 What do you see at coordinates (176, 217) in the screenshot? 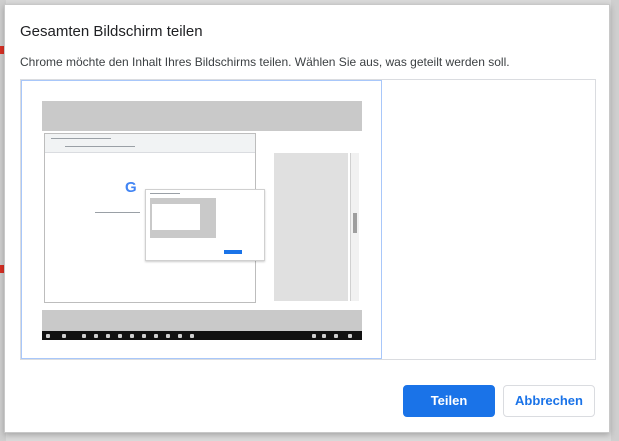
I see `thumbnail-nested-preview-screen` at bounding box center [176, 217].